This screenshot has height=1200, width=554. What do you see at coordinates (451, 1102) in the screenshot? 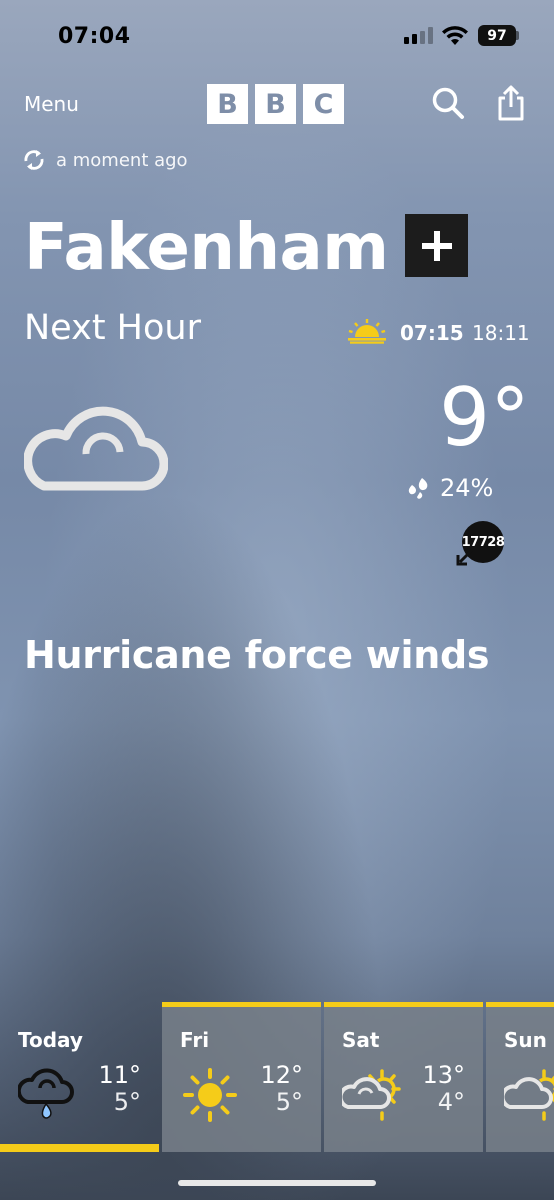
I see `day-low-temp: 4°` at bounding box center [451, 1102].